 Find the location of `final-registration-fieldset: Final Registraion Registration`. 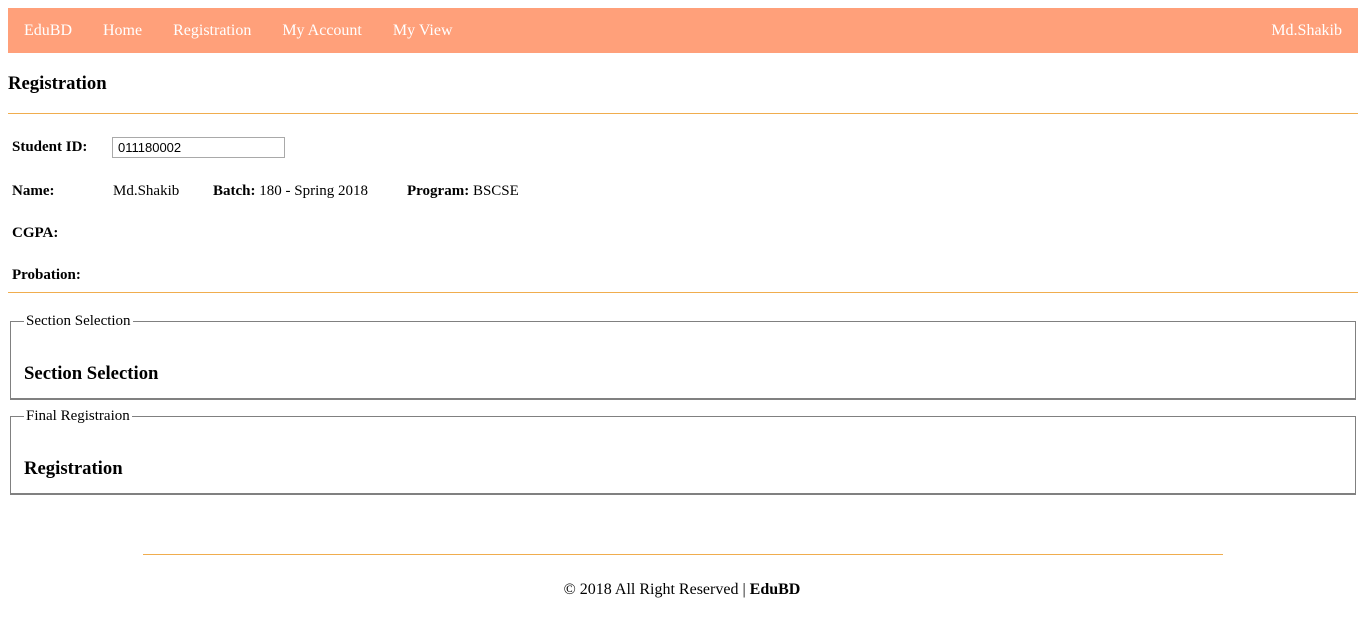

final-registration-fieldset: Final Registraion Registration is located at coordinates (683, 452).